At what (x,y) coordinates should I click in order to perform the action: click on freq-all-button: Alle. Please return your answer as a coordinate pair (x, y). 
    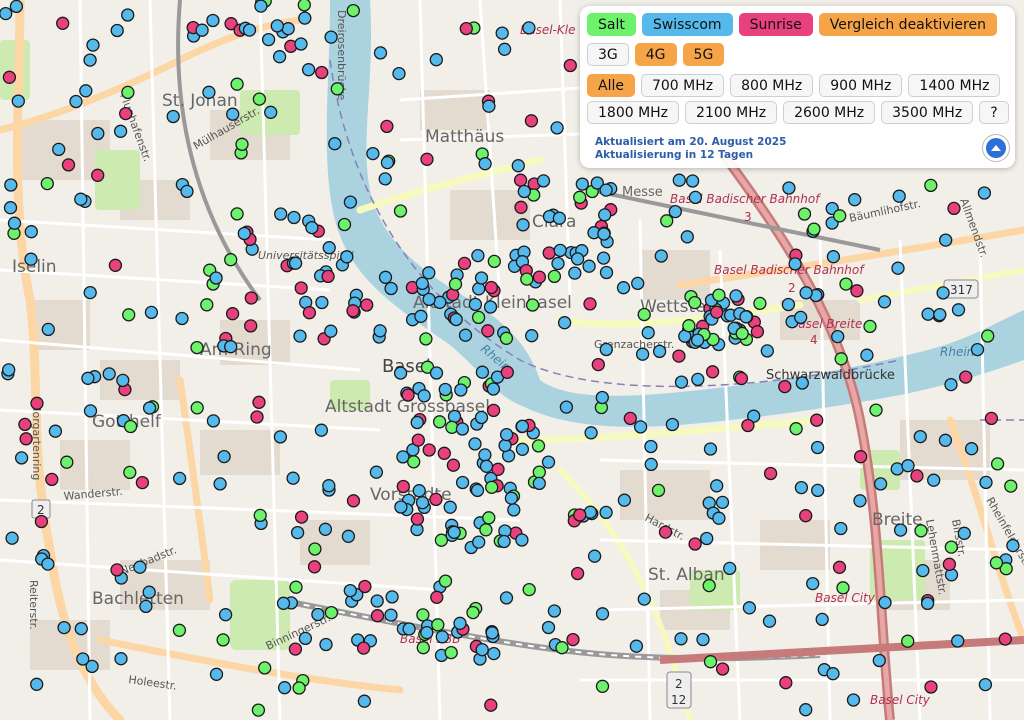
    Looking at the image, I should click on (611, 85).